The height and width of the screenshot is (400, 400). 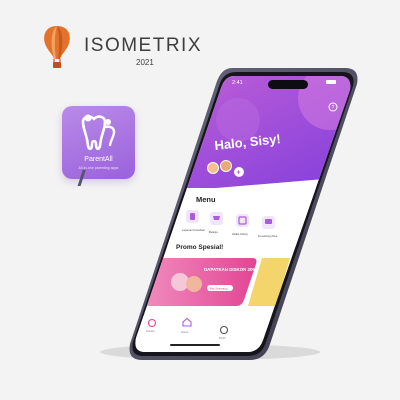 I want to click on promo-button-label: Beli Sekarang, so click(x=219, y=289).